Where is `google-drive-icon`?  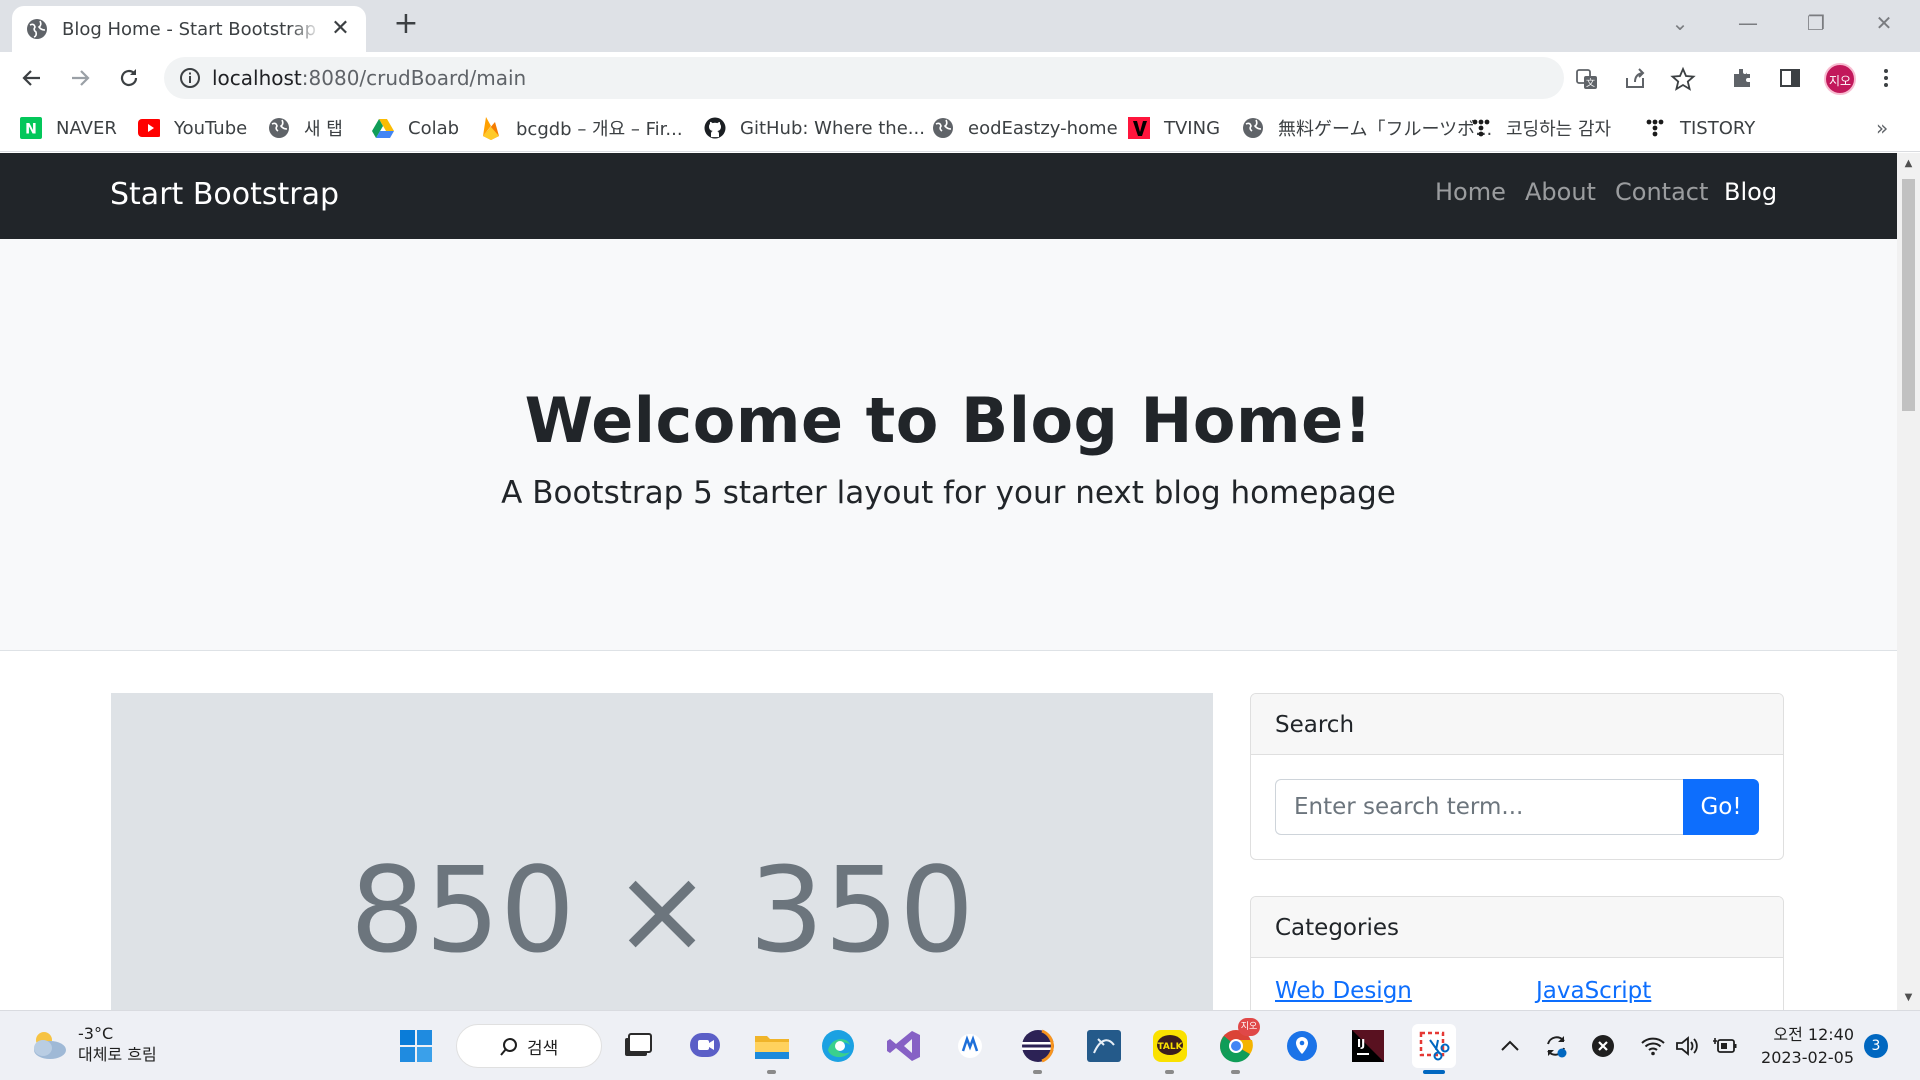
google-drive-icon is located at coordinates (383, 128).